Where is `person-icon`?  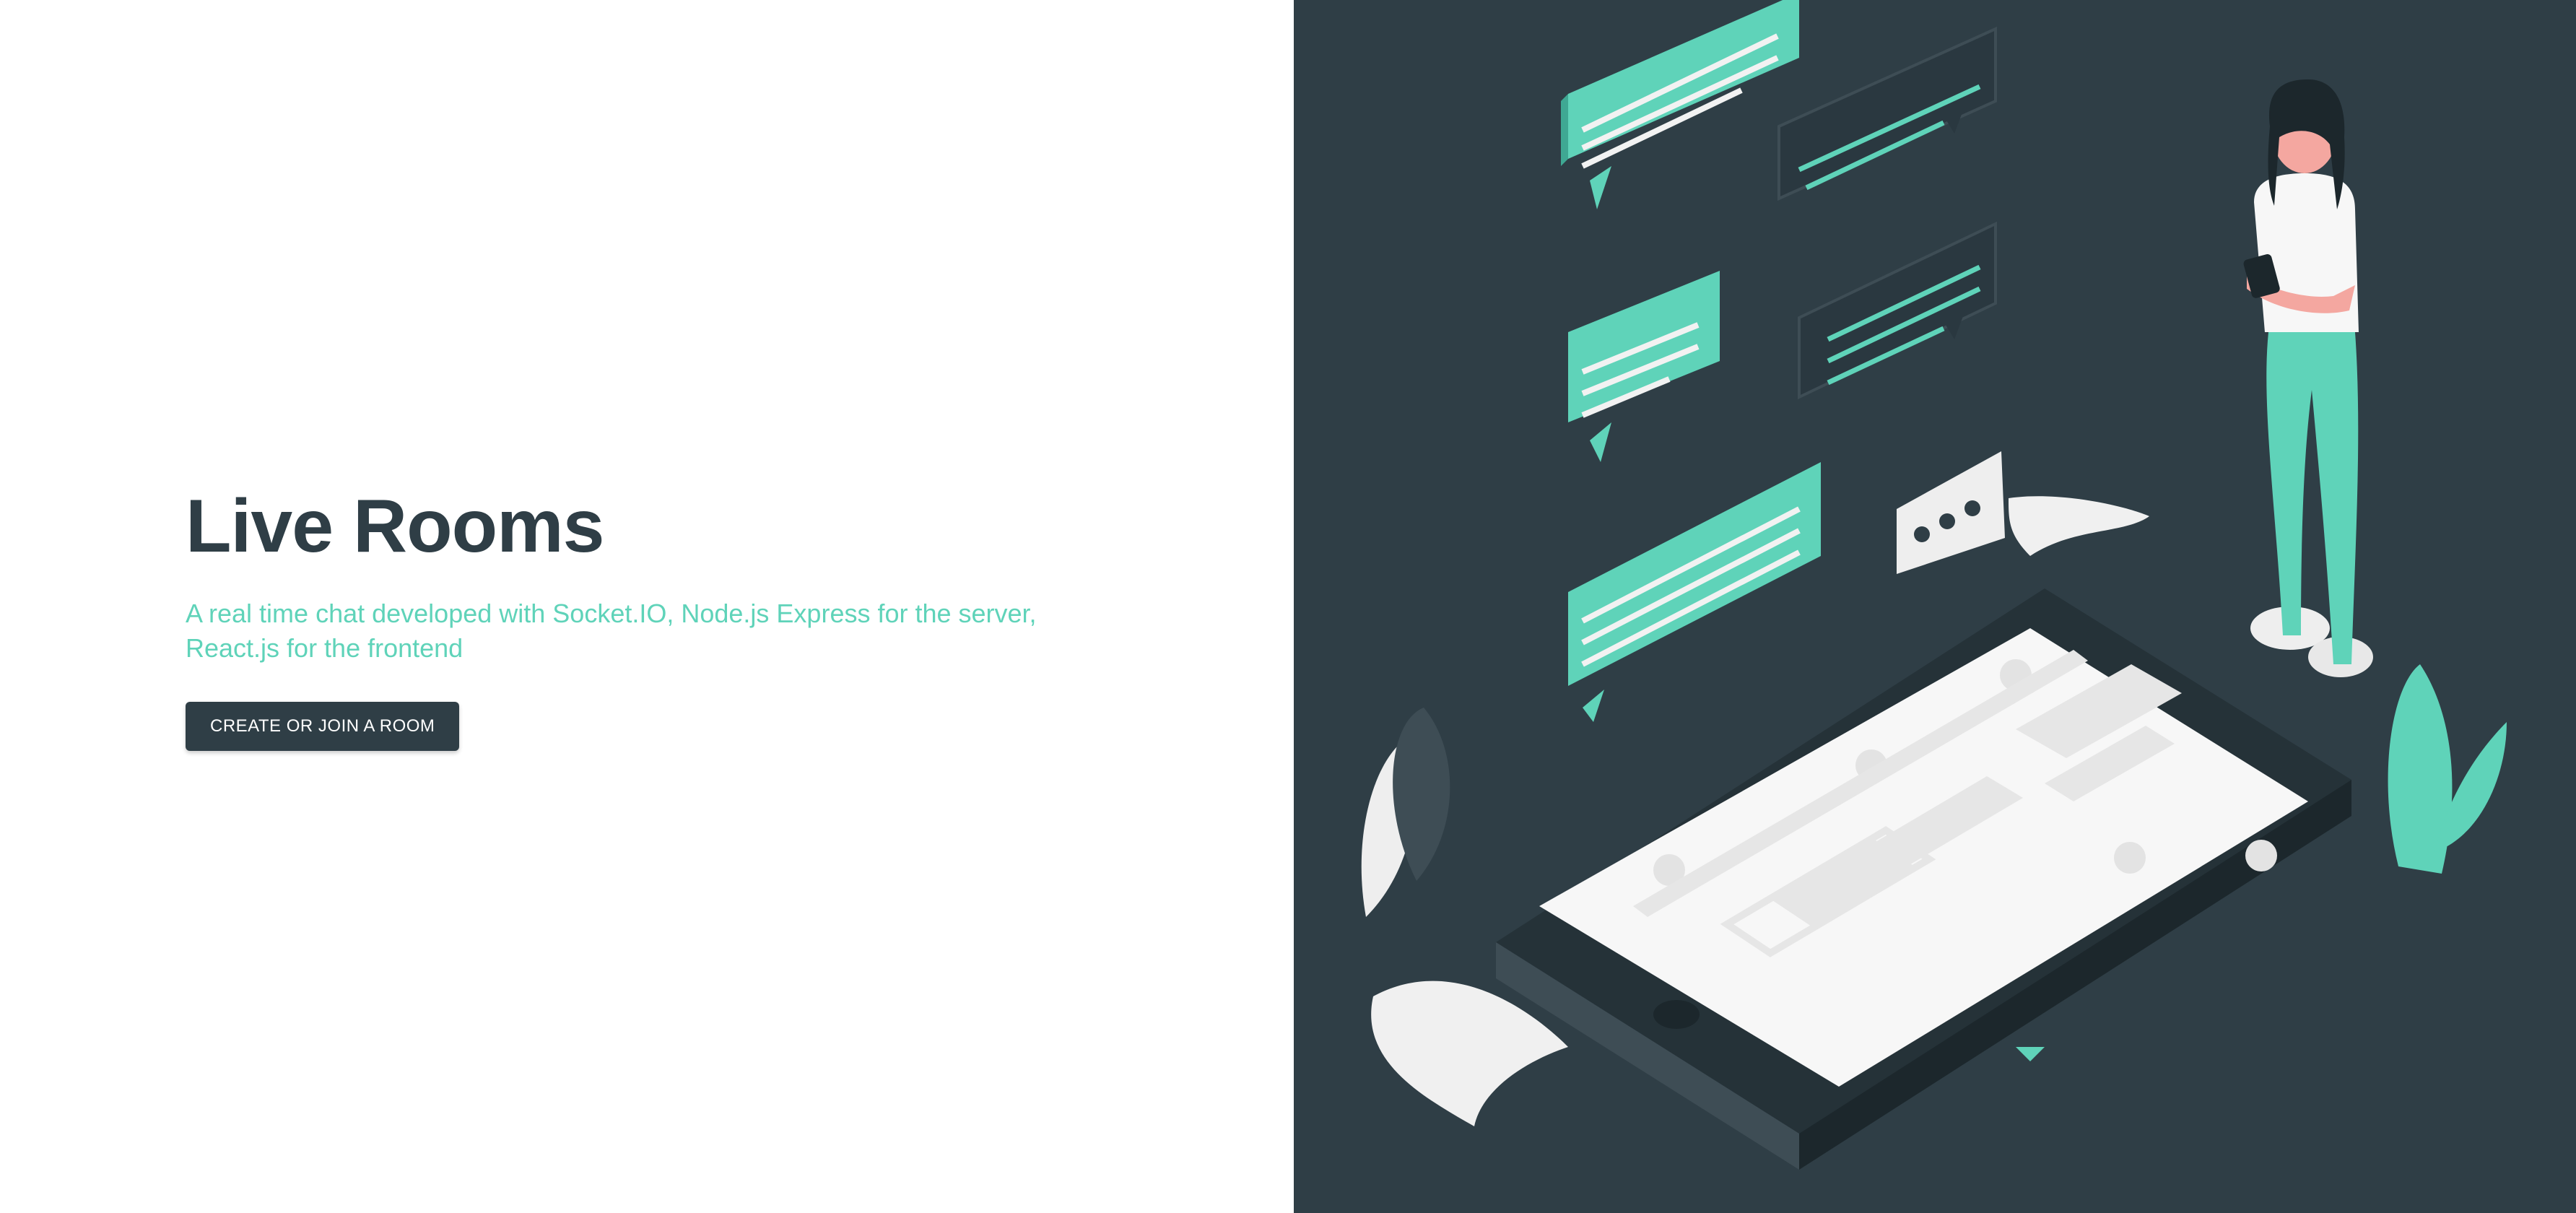 person-icon is located at coordinates (2308, 378).